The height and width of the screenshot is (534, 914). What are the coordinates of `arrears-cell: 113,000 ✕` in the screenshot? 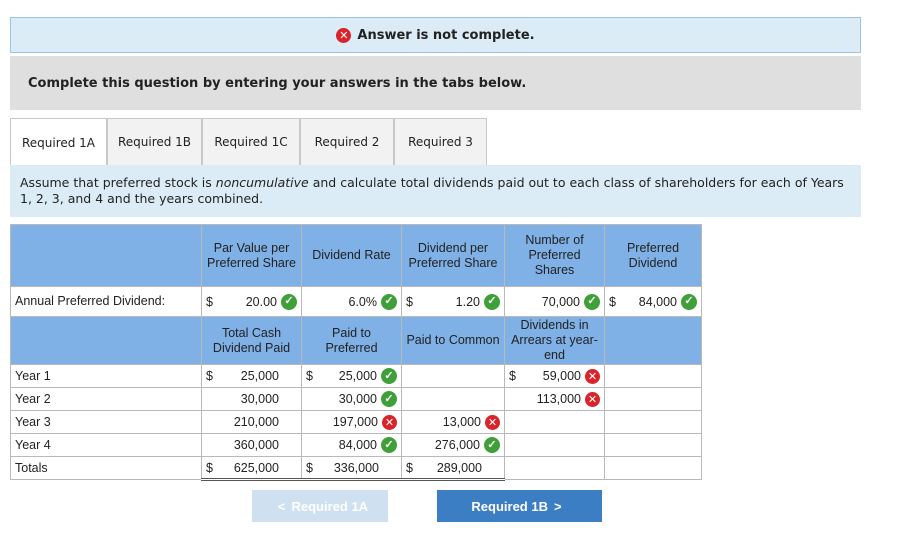 It's located at (554, 399).